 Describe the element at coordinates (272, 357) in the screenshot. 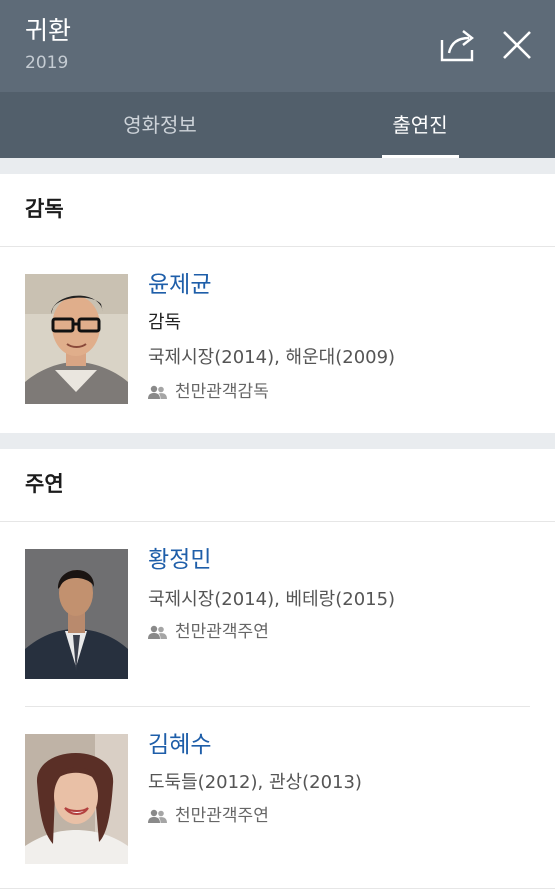

I see `person-works: 국제시장(2014), 해운대(2009)` at that location.